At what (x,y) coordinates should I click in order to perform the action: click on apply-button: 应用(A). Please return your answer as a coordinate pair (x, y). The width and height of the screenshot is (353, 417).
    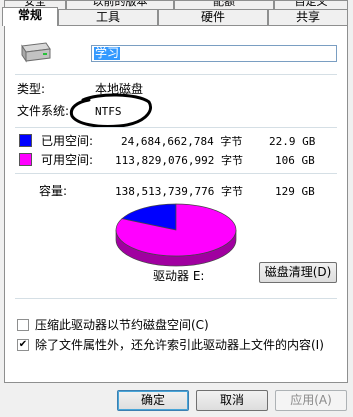
    Looking at the image, I should click on (311, 400).